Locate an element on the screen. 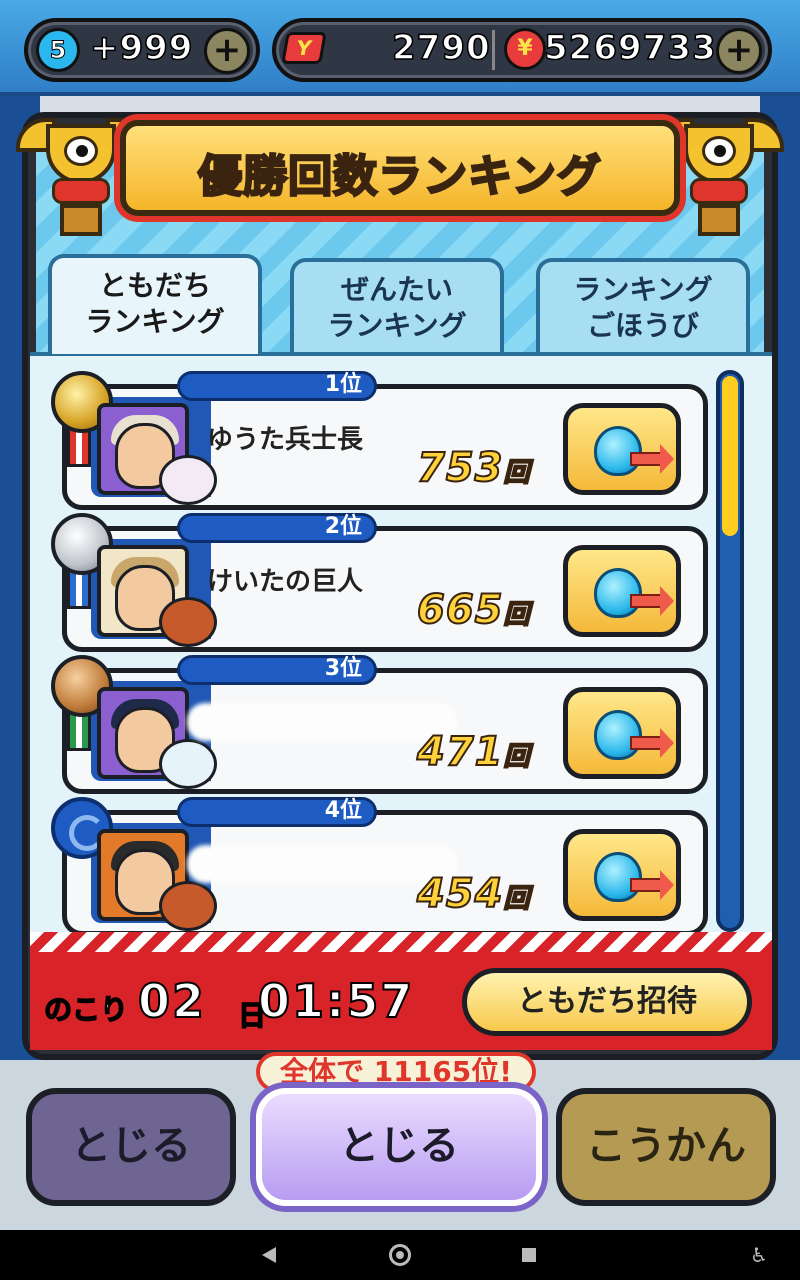 The image size is (800, 1280). ranking-row: 1位 ゆうた兵士長 753回 is located at coordinates (379, 440).